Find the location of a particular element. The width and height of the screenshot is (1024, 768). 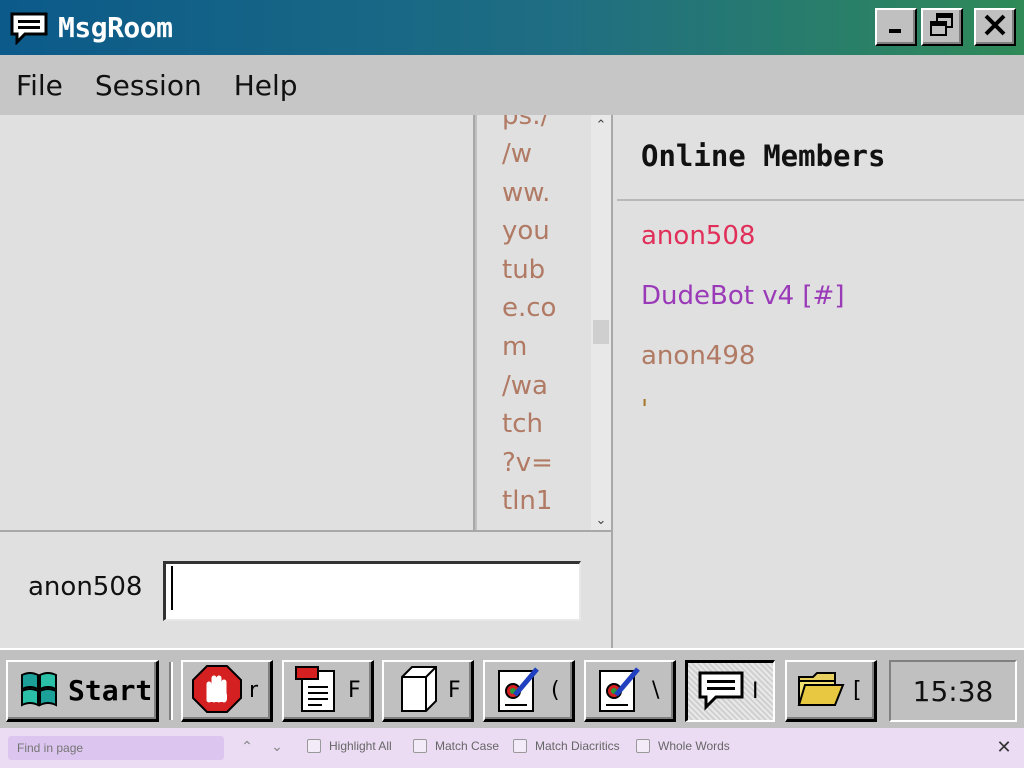

scroll-down-icon: ⌄ is located at coordinates (601, 520).